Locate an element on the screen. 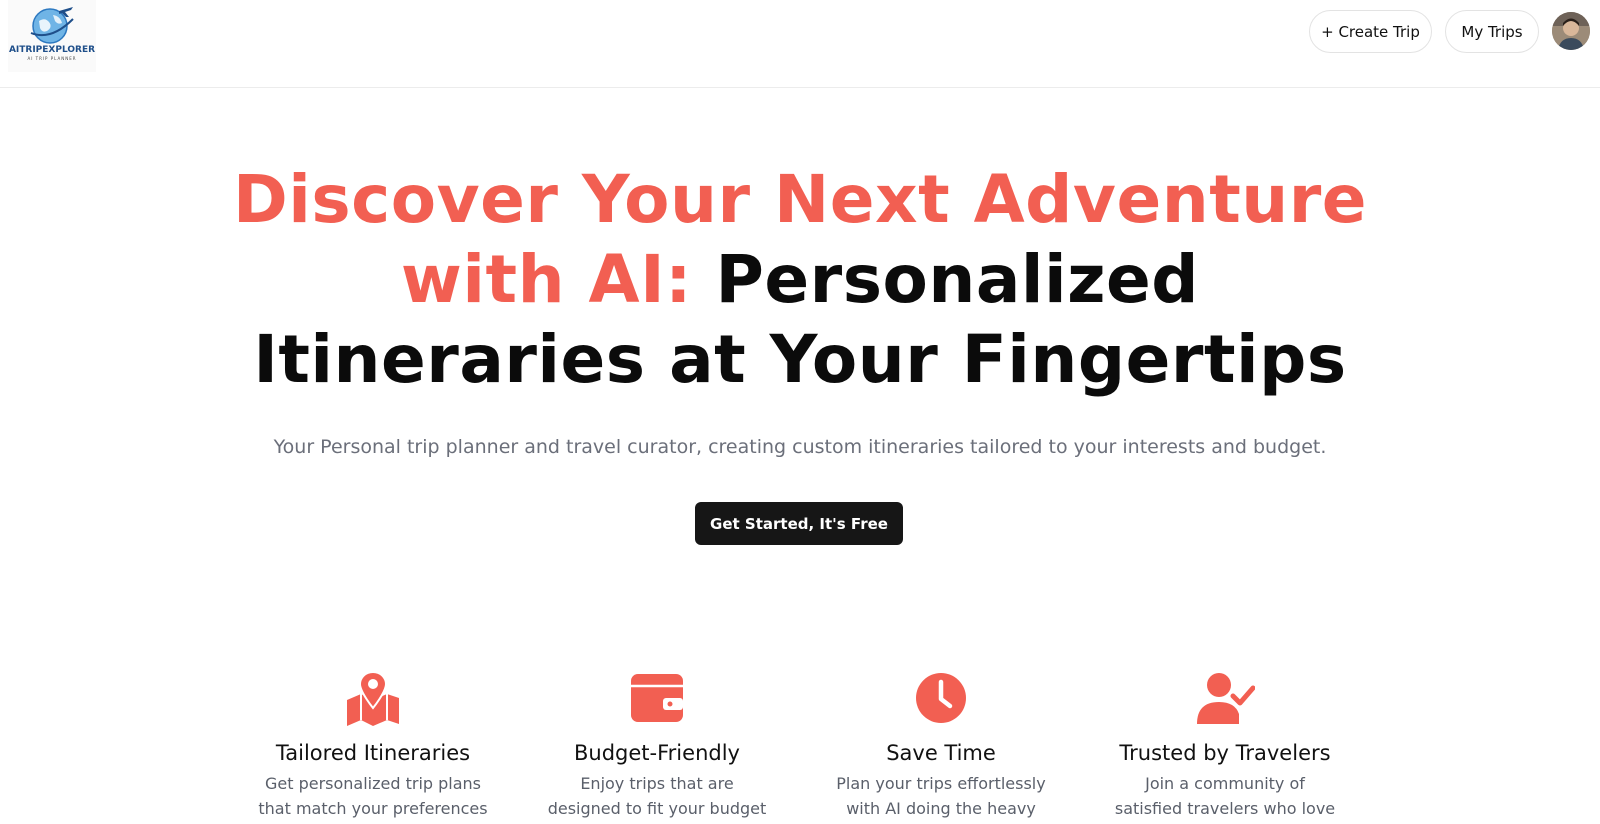  brand-logo: AITRIPEXPLORER AI TRIP PLANNER is located at coordinates (52, 36).